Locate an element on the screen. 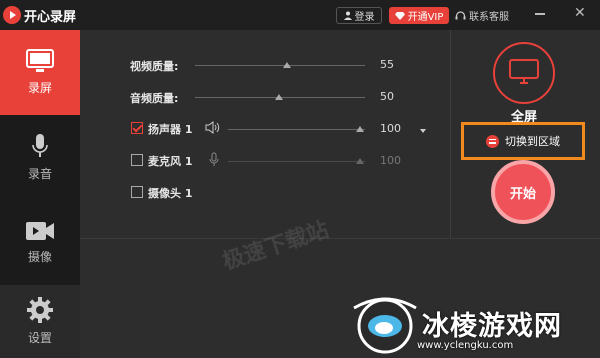 This screenshot has width=600, height=358. audio-quality-slider-thumb is located at coordinates (279, 97).